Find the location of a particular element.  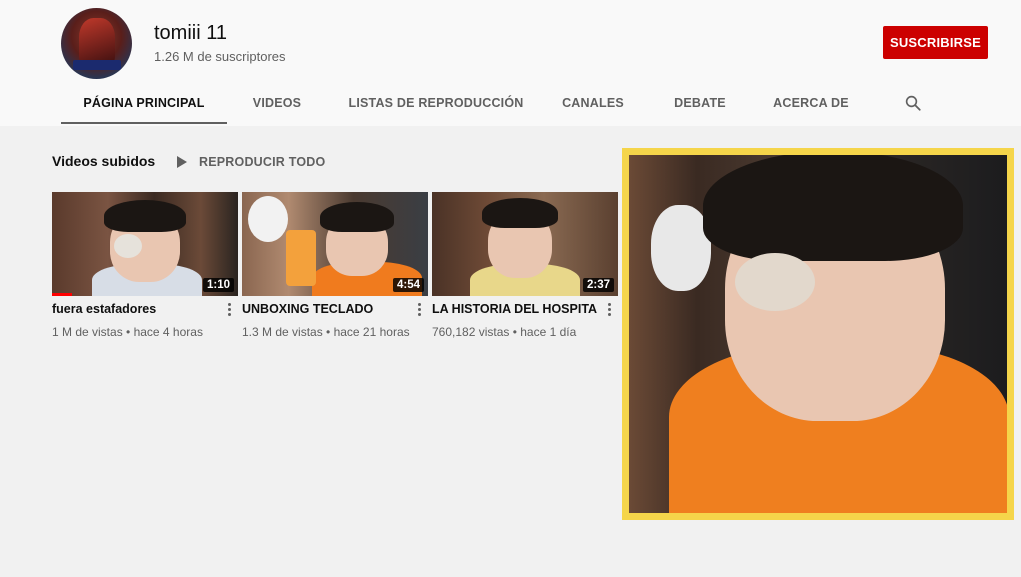

section-title: Videos subidos is located at coordinates (104, 161).